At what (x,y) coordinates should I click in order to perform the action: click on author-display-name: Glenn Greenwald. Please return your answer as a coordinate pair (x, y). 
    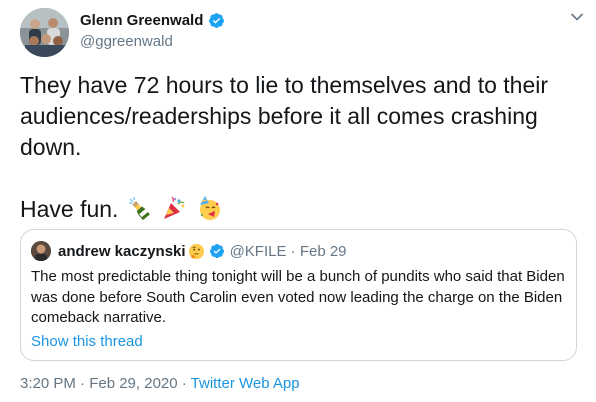
    Looking at the image, I should click on (141, 20).